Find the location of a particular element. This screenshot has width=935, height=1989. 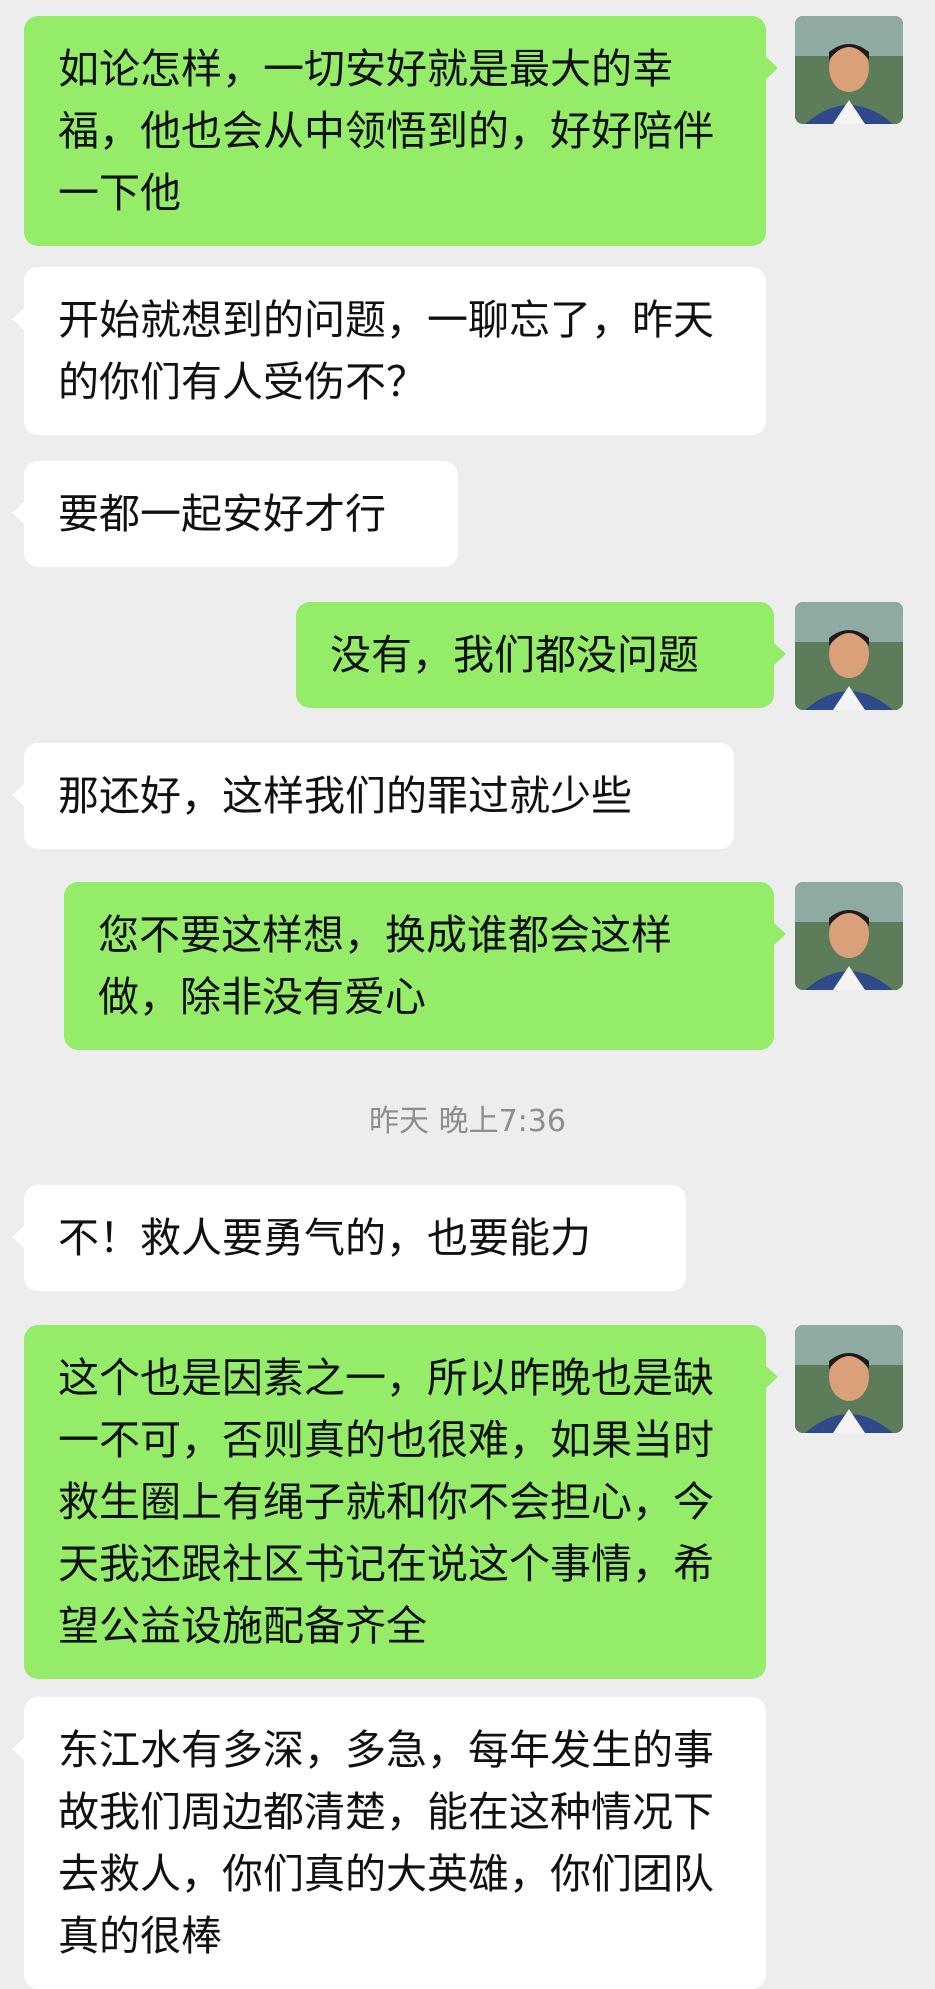

message-bubble-self: 如论怎样，一切安好就是最大的幸福，他也会从中领悟到的，好好陪伴一下他 is located at coordinates (401, 131).